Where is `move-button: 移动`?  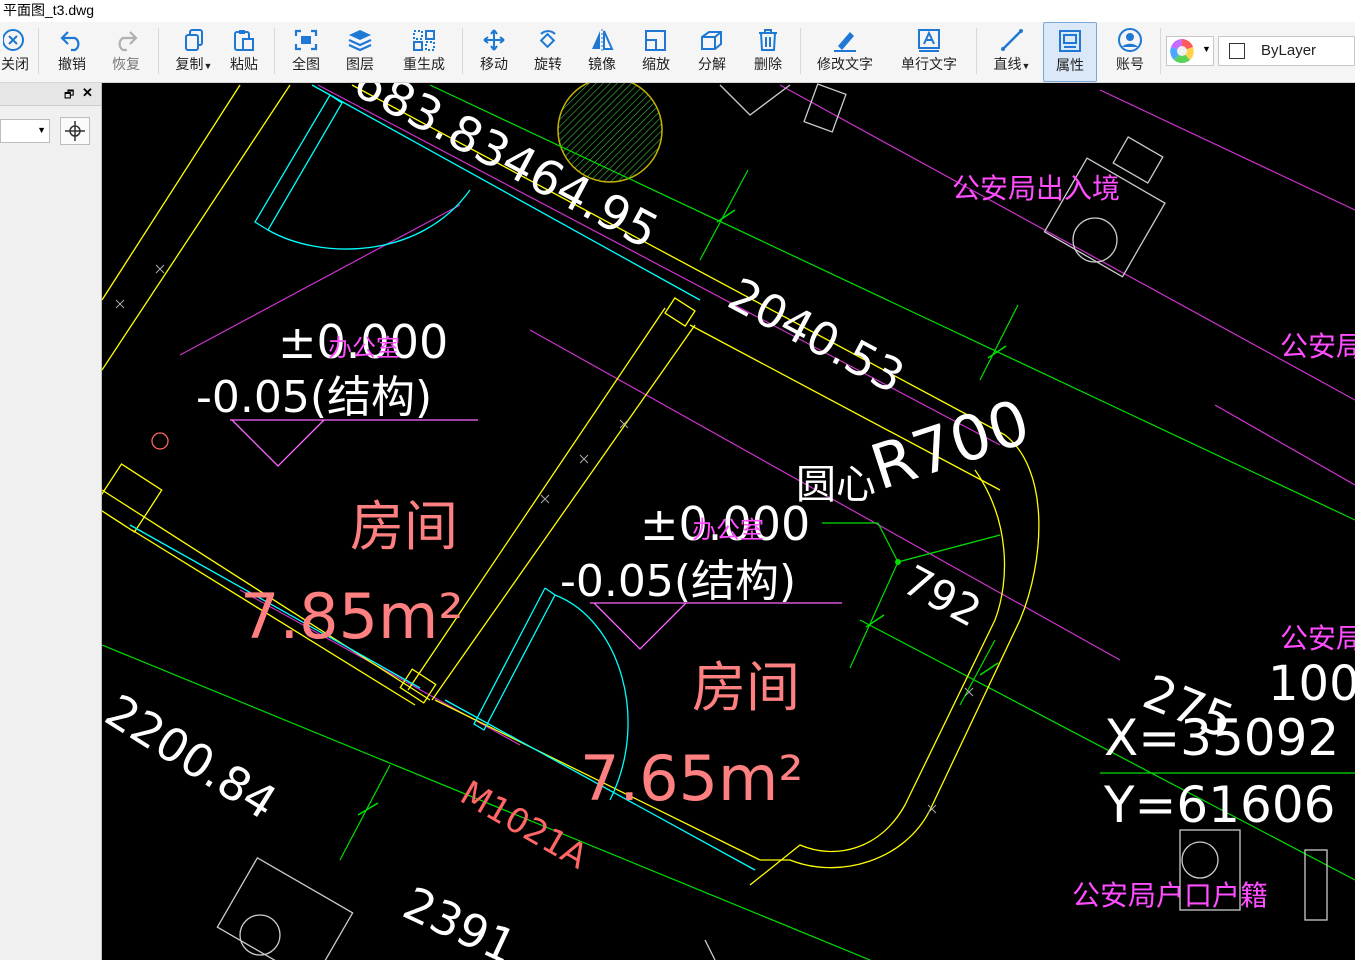 move-button: 移动 is located at coordinates (494, 52).